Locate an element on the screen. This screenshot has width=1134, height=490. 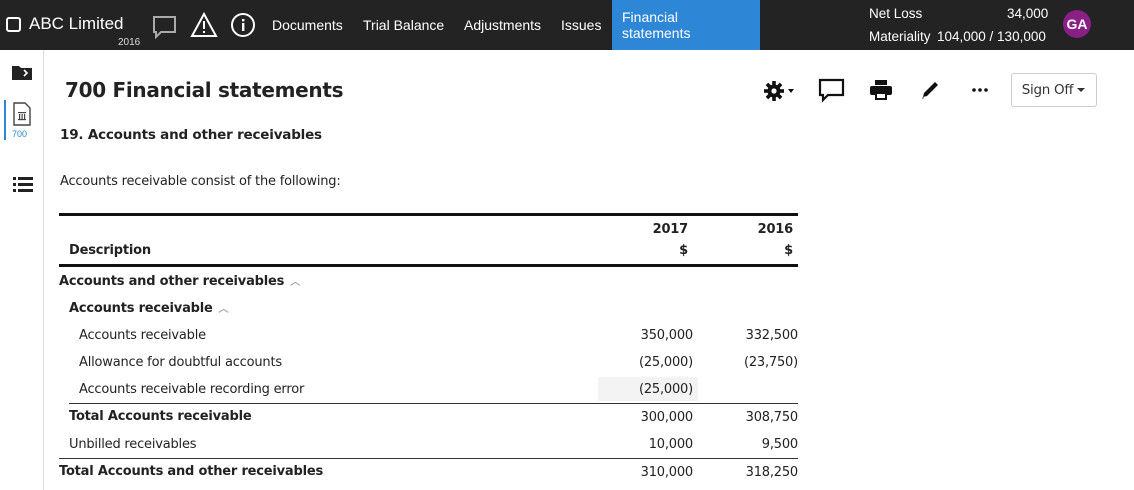
table-row: Accounts receivable ︿ is located at coordinates (149, 308).